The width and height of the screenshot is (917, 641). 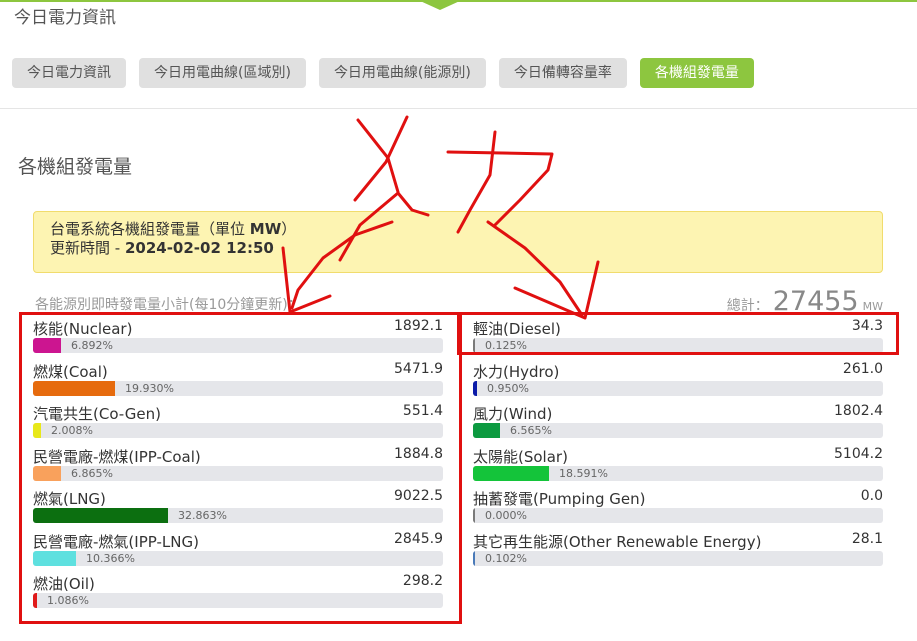 What do you see at coordinates (440, 217) in the screenshot?
I see `handwritten-annotation` at bounding box center [440, 217].